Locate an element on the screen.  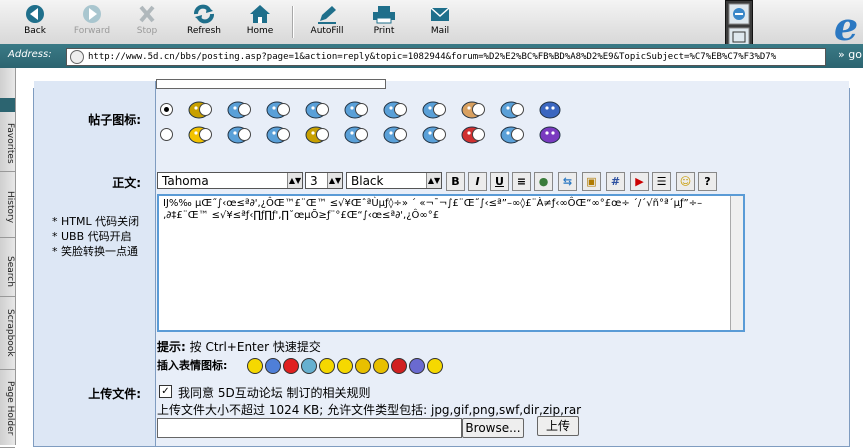
image-icon: ▣ is located at coordinates (591, 181).